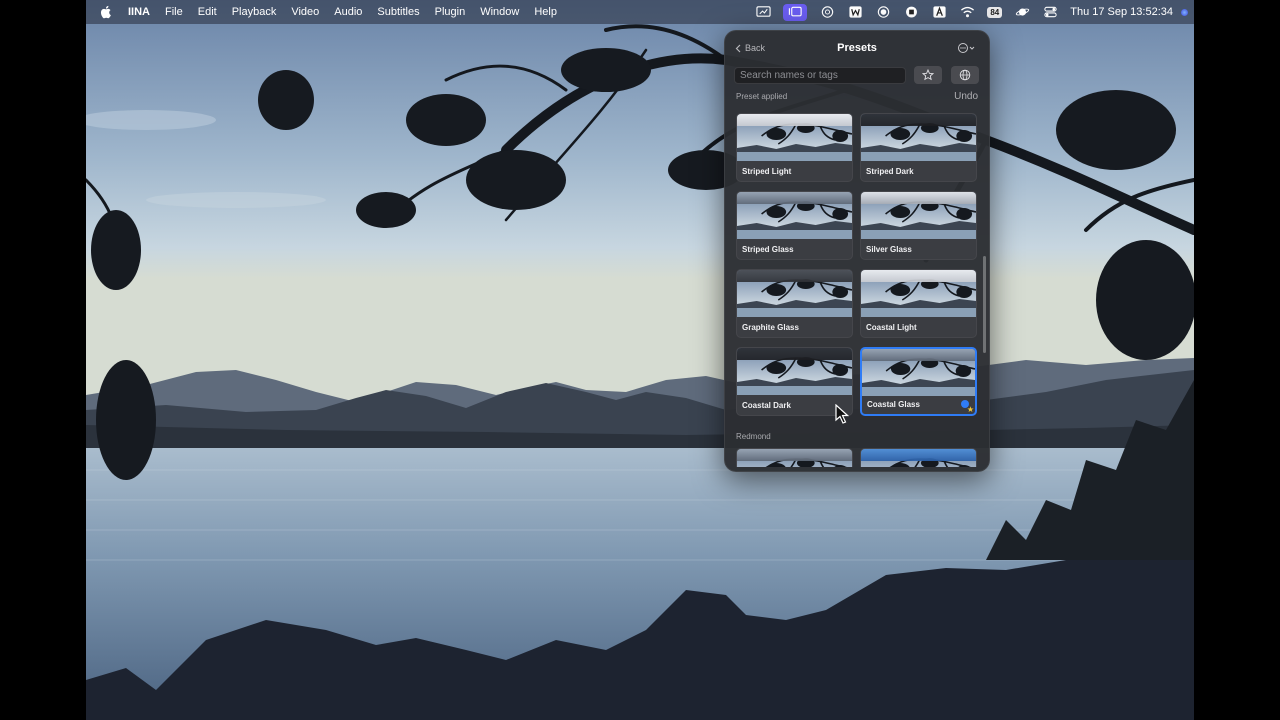 This screenshot has height=720, width=1280. I want to click on battery-icon: 84, so click(995, 12).